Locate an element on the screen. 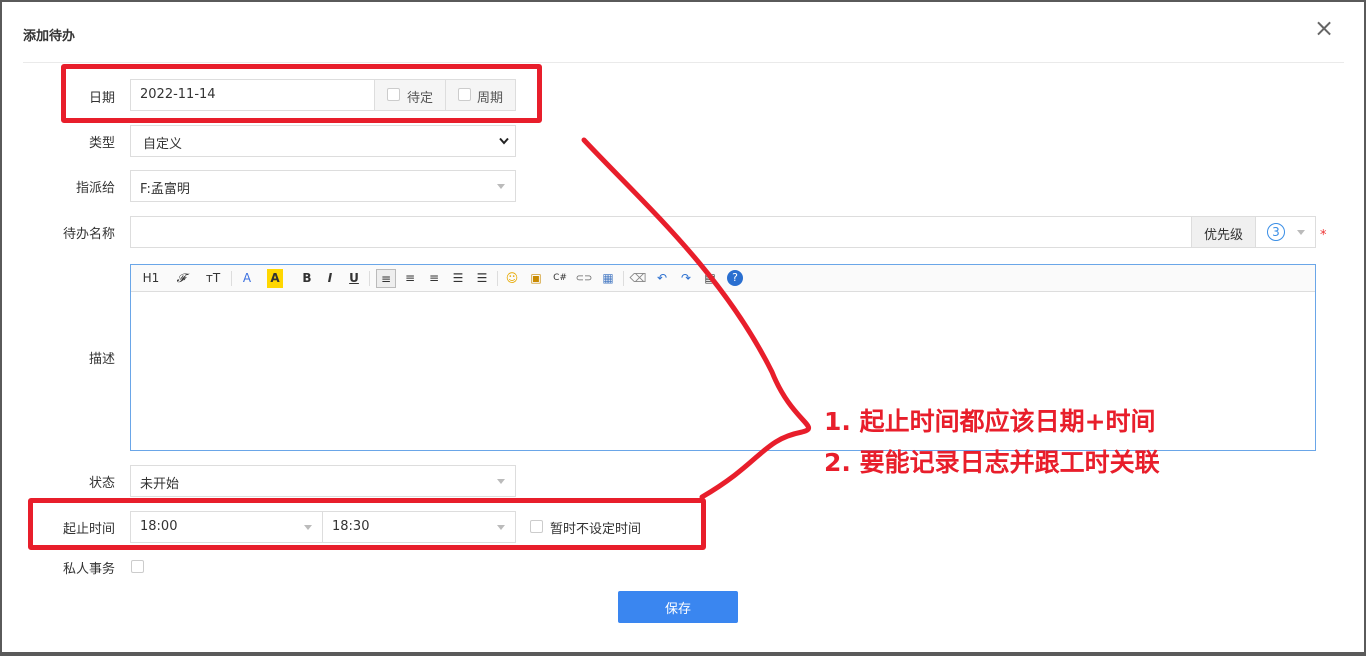 The image size is (1366, 656). annotation-line-2: 2. 要能记录日志并跟工时关联 is located at coordinates (992, 462).